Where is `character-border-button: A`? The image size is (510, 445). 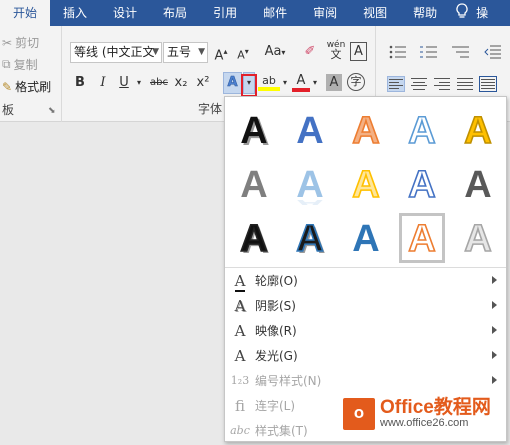 character-border-button: A is located at coordinates (358, 51).